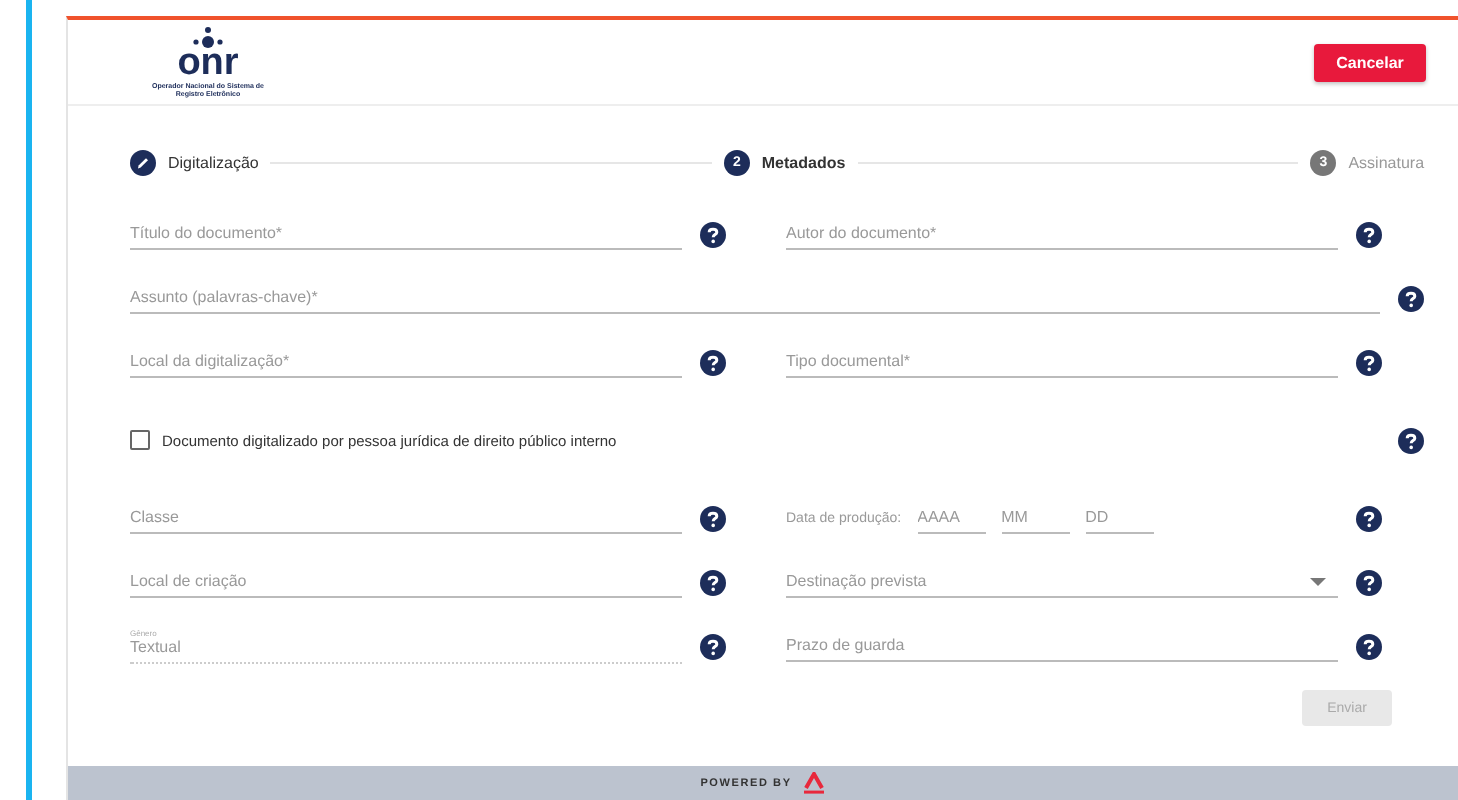 This screenshot has height=800, width=1458. What do you see at coordinates (208, 38) in the screenshot?
I see `dots-icon` at bounding box center [208, 38].